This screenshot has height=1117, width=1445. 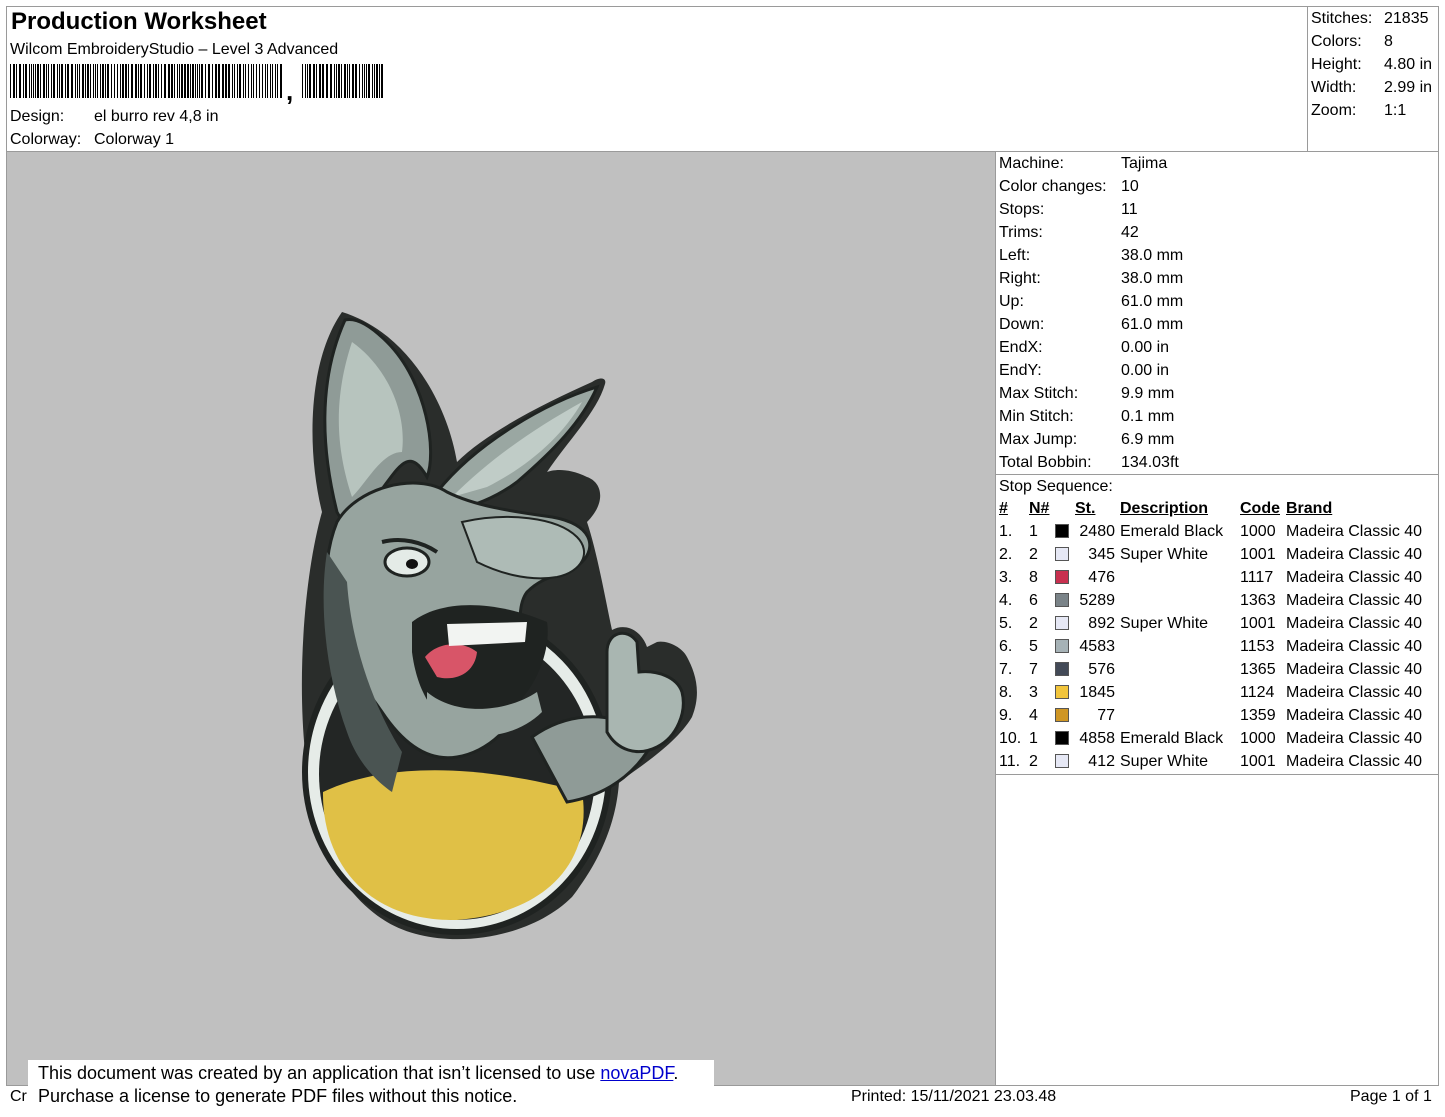 What do you see at coordinates (1257, 692) in the screenshot?
I see `row-code: 1124` at bounding box center [1257, 692].